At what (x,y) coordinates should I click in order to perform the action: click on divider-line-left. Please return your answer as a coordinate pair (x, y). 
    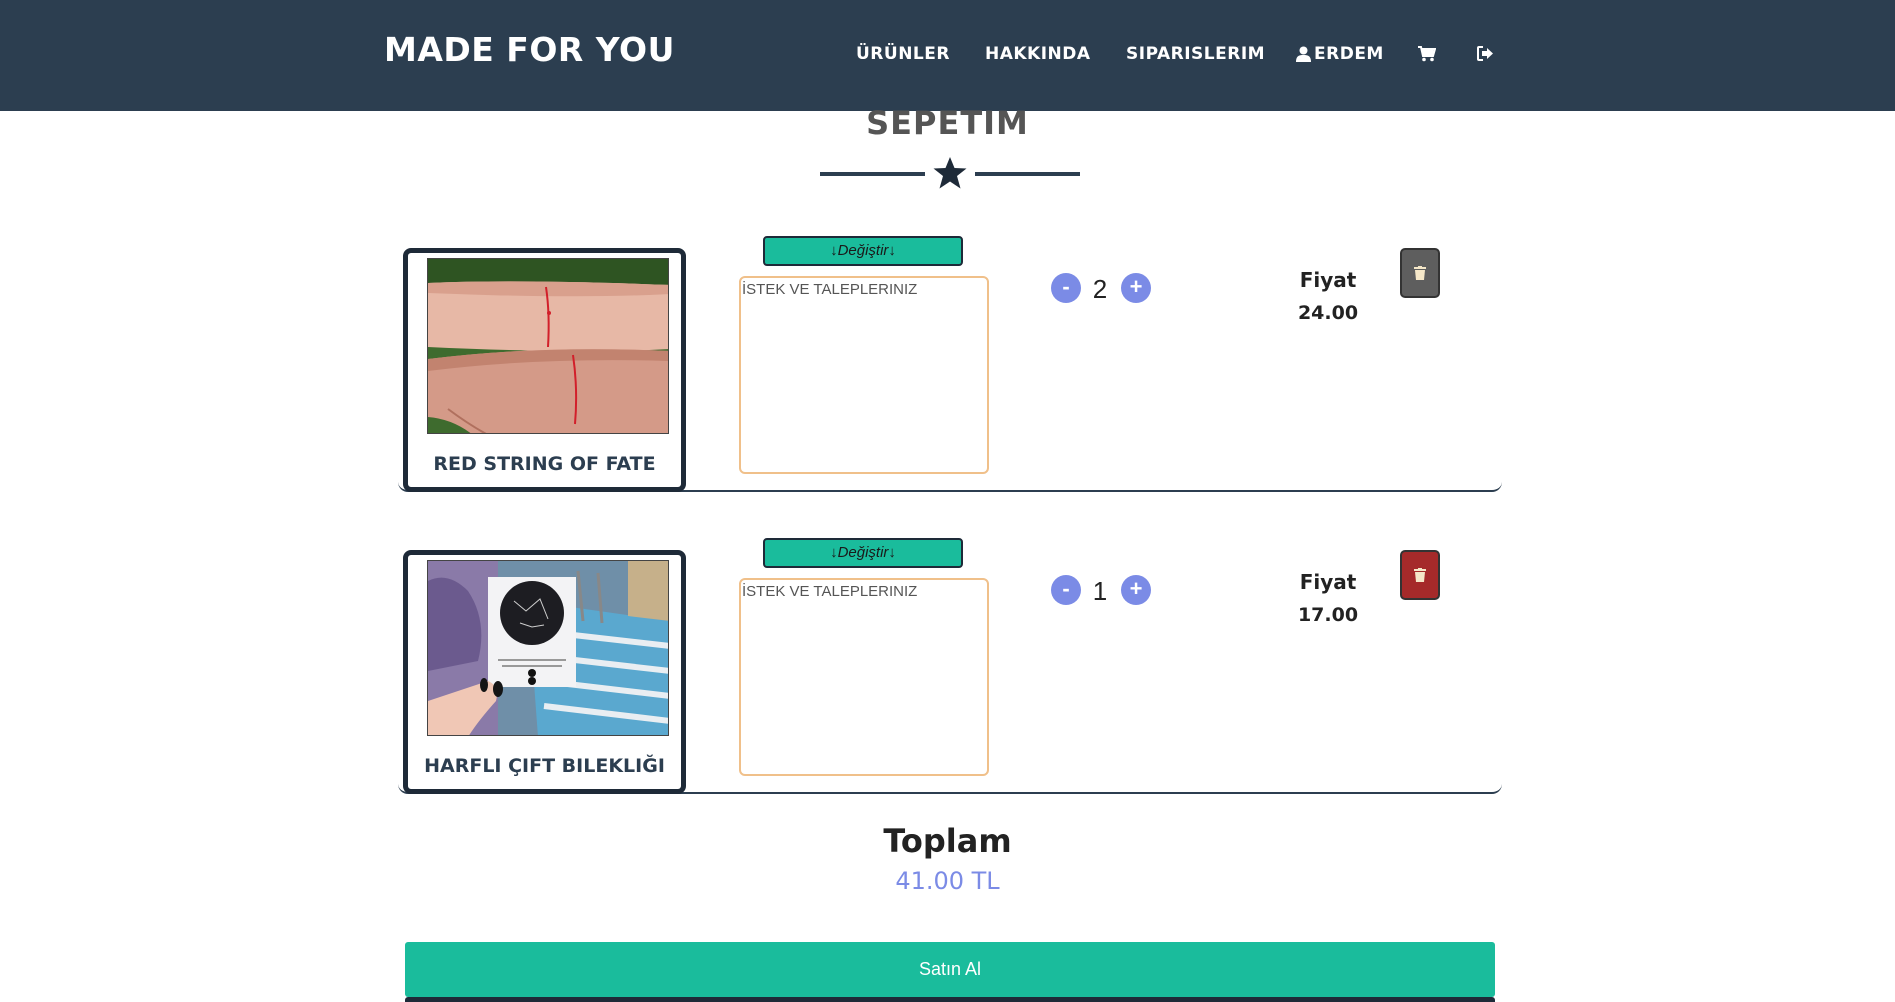
    Looking at the image, I should click on (872, 174).